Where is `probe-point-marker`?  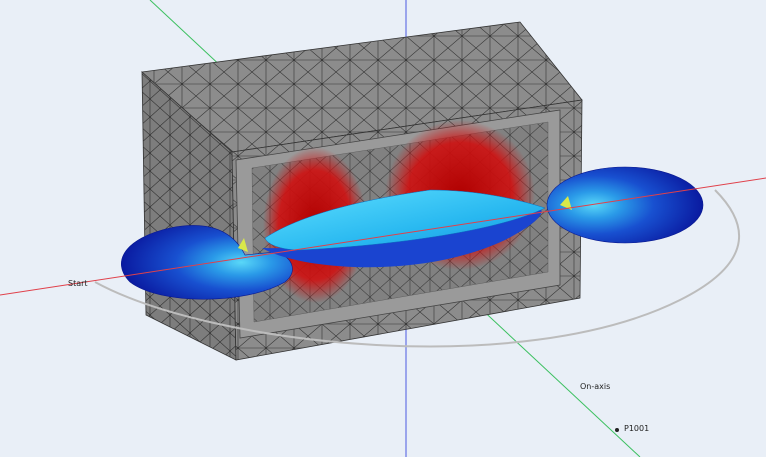 probe-point-marker is located at coordinates (617, 430).